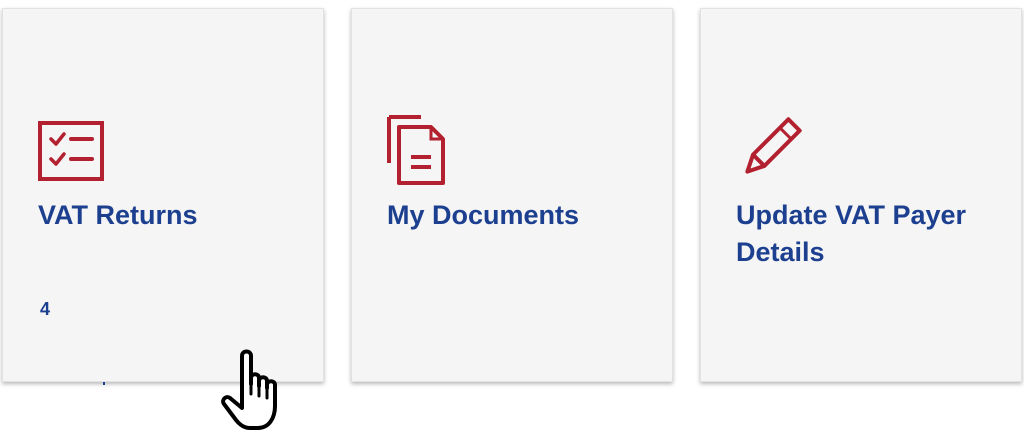  Describe the element at coordinates (118, 215) in the screenshot. I see `tile-title: VAT Returns` at that location.